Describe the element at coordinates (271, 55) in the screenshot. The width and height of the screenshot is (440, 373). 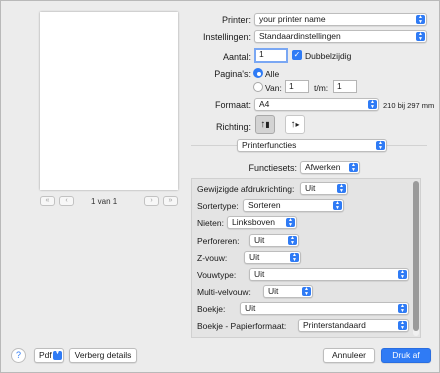
I see `copies-field: 1` at that location.